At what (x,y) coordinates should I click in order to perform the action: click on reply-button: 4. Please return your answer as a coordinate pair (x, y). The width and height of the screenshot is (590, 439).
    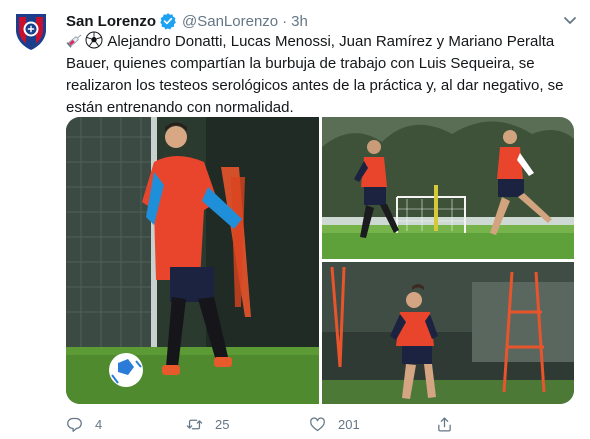
    Looking at the image, I should click on (84, 424).